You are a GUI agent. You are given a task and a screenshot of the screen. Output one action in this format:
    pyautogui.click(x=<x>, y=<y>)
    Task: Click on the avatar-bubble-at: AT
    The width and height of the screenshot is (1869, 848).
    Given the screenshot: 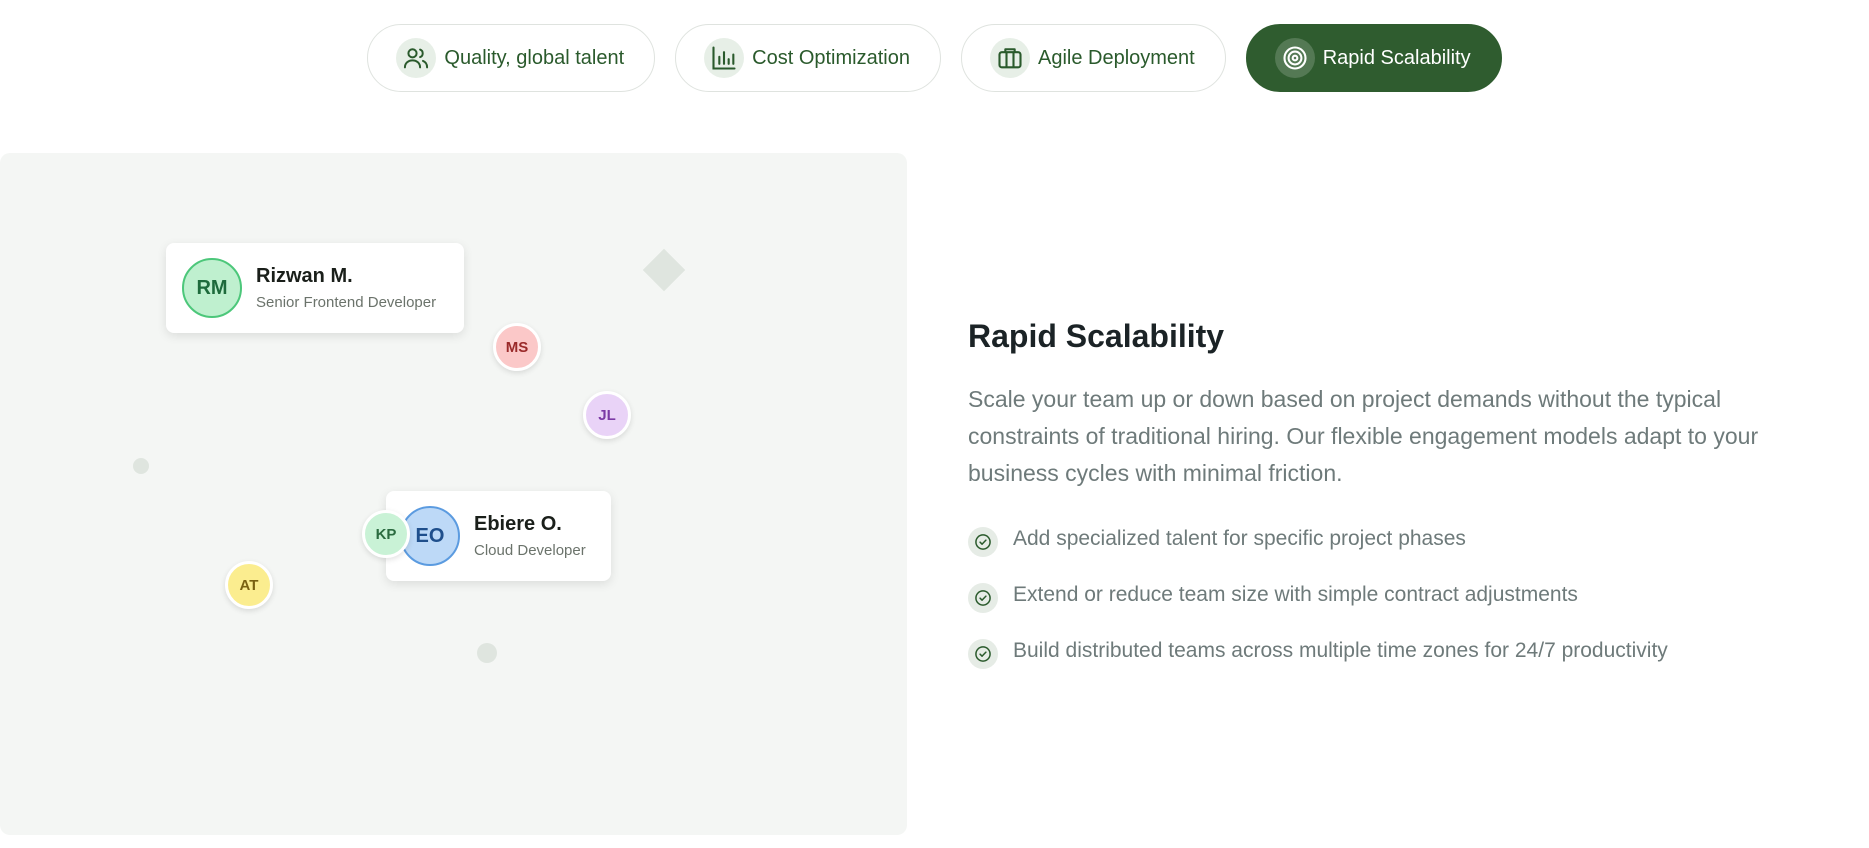 What is the action you would take?
    pyautogui.click(x=249, y=585)
    